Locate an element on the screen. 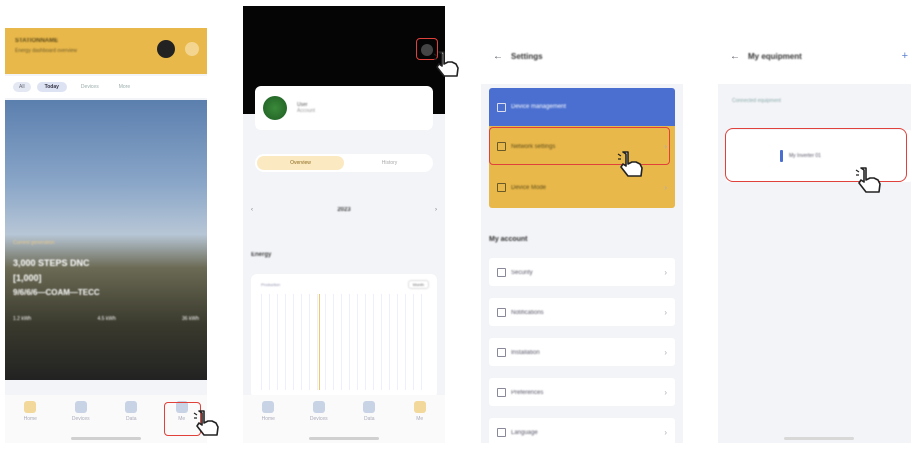 The height and width of the screenshot is (449, 911). stat-3: 36 kWh is located at coordinates (190, 319).